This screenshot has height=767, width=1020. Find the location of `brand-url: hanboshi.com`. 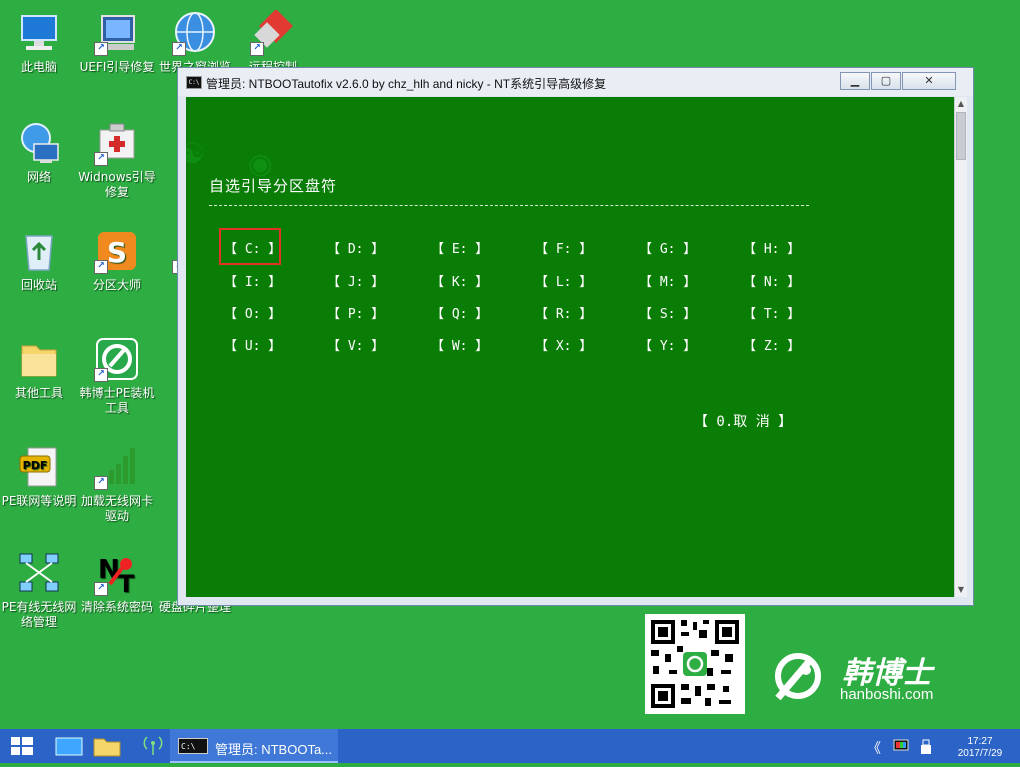

brand-url: hanboshi.com is located at coordinates (887, 694).